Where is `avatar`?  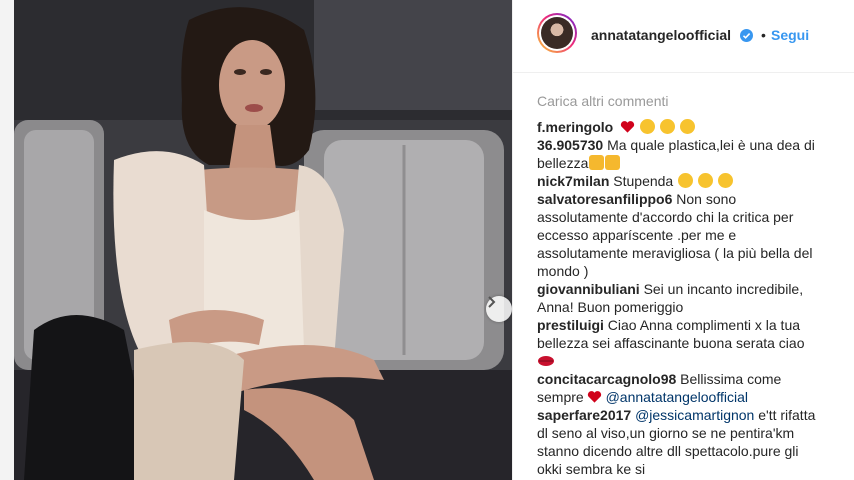
avatar is located at coordinates (557, 33).